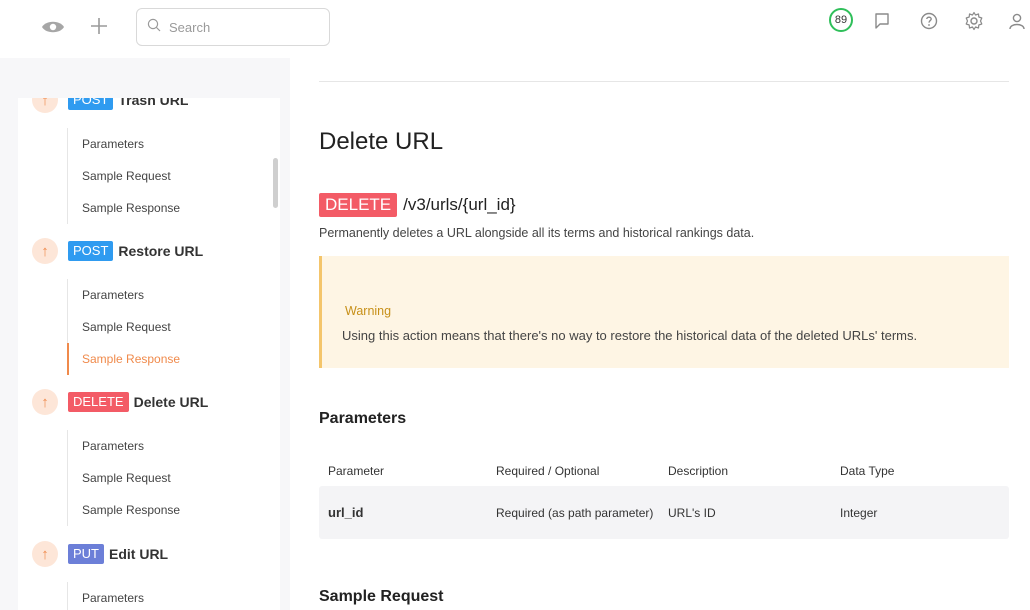 The height and width of the screenshot is (610, 1030). I want to click on sidebar-item-restore-url: ↑ POST Restore URL, so click(117, 251).